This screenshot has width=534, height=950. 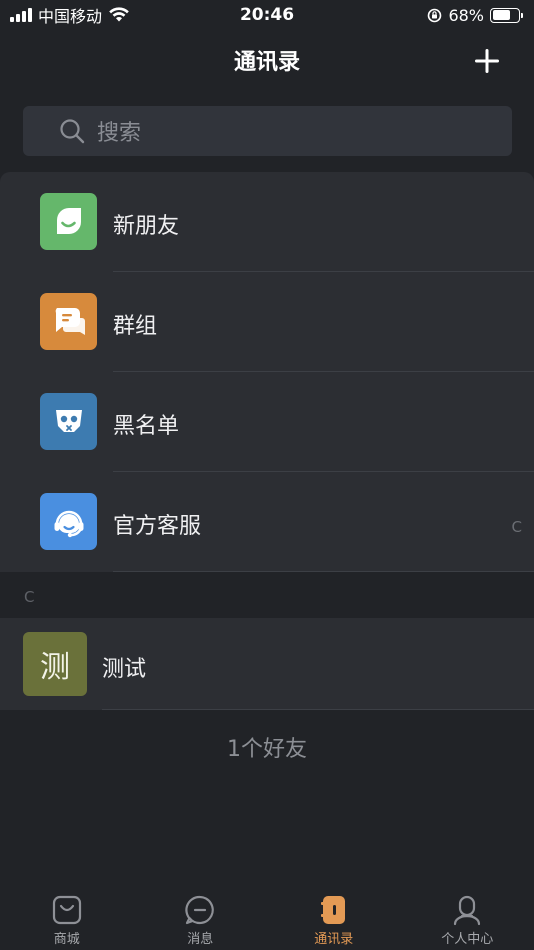 I want to click on menu-item-label: 黑名单, so click(x=146, y=426).